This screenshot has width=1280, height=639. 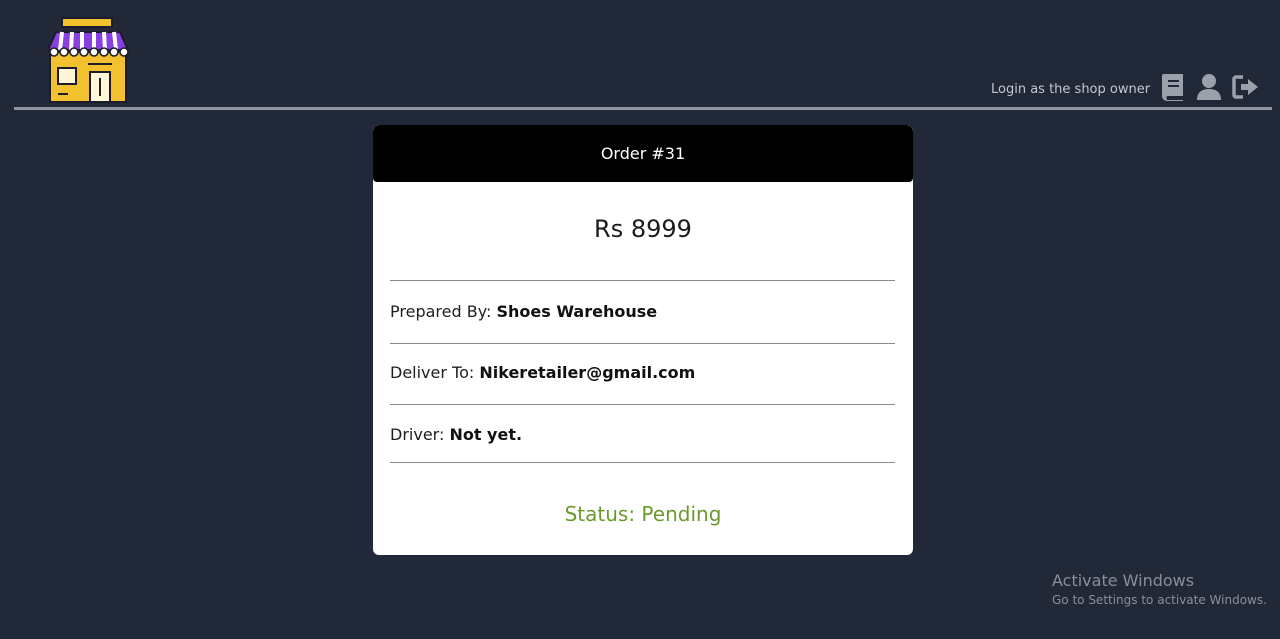 I want to click on driver-value: Not yet., so click(x=486, y=434).